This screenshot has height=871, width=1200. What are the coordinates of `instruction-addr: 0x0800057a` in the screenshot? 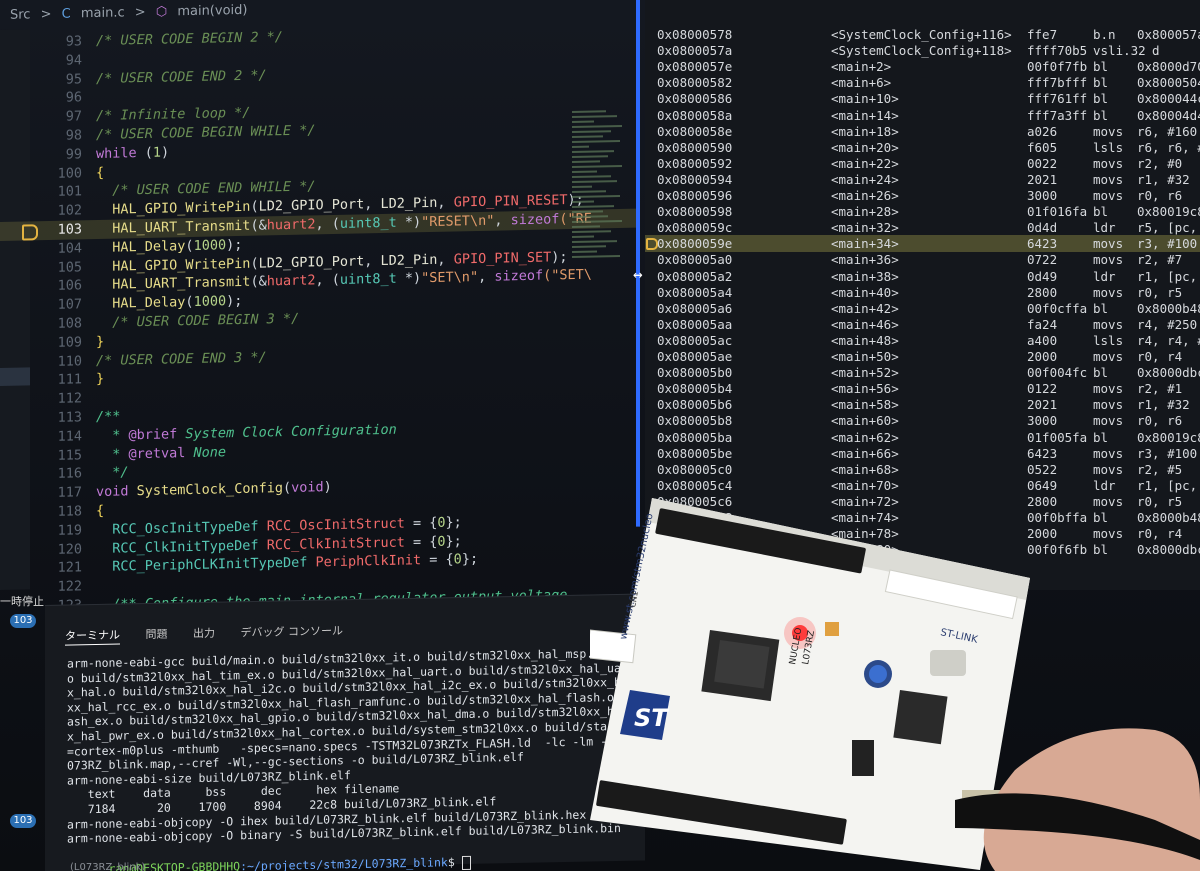 It's located at (695, 51).